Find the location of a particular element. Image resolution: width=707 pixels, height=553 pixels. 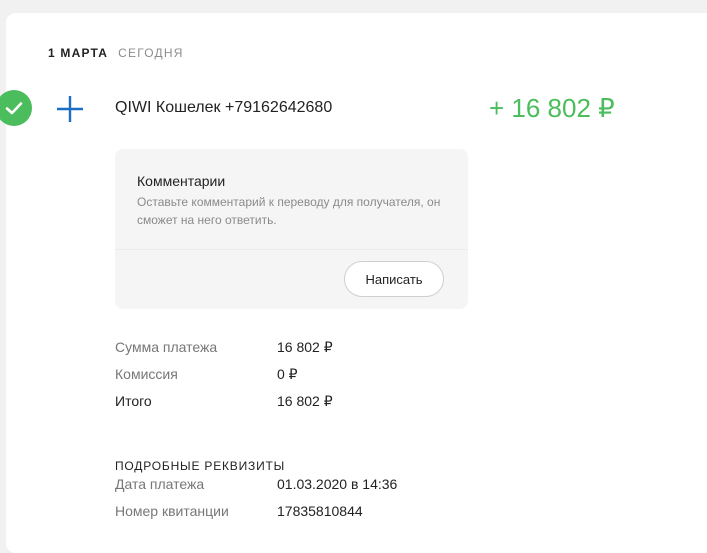

summary-label: Итого is located at coordinates (133, 401).